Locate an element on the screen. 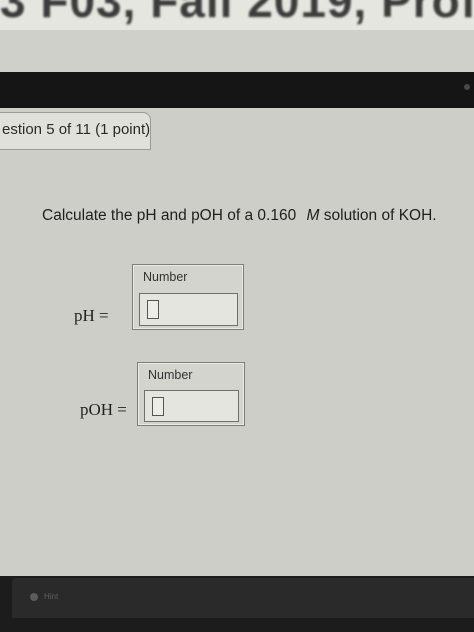 The height and width of the screenshot is (632, 474). poh-box-label: Number is located at coordinates (170, 375).